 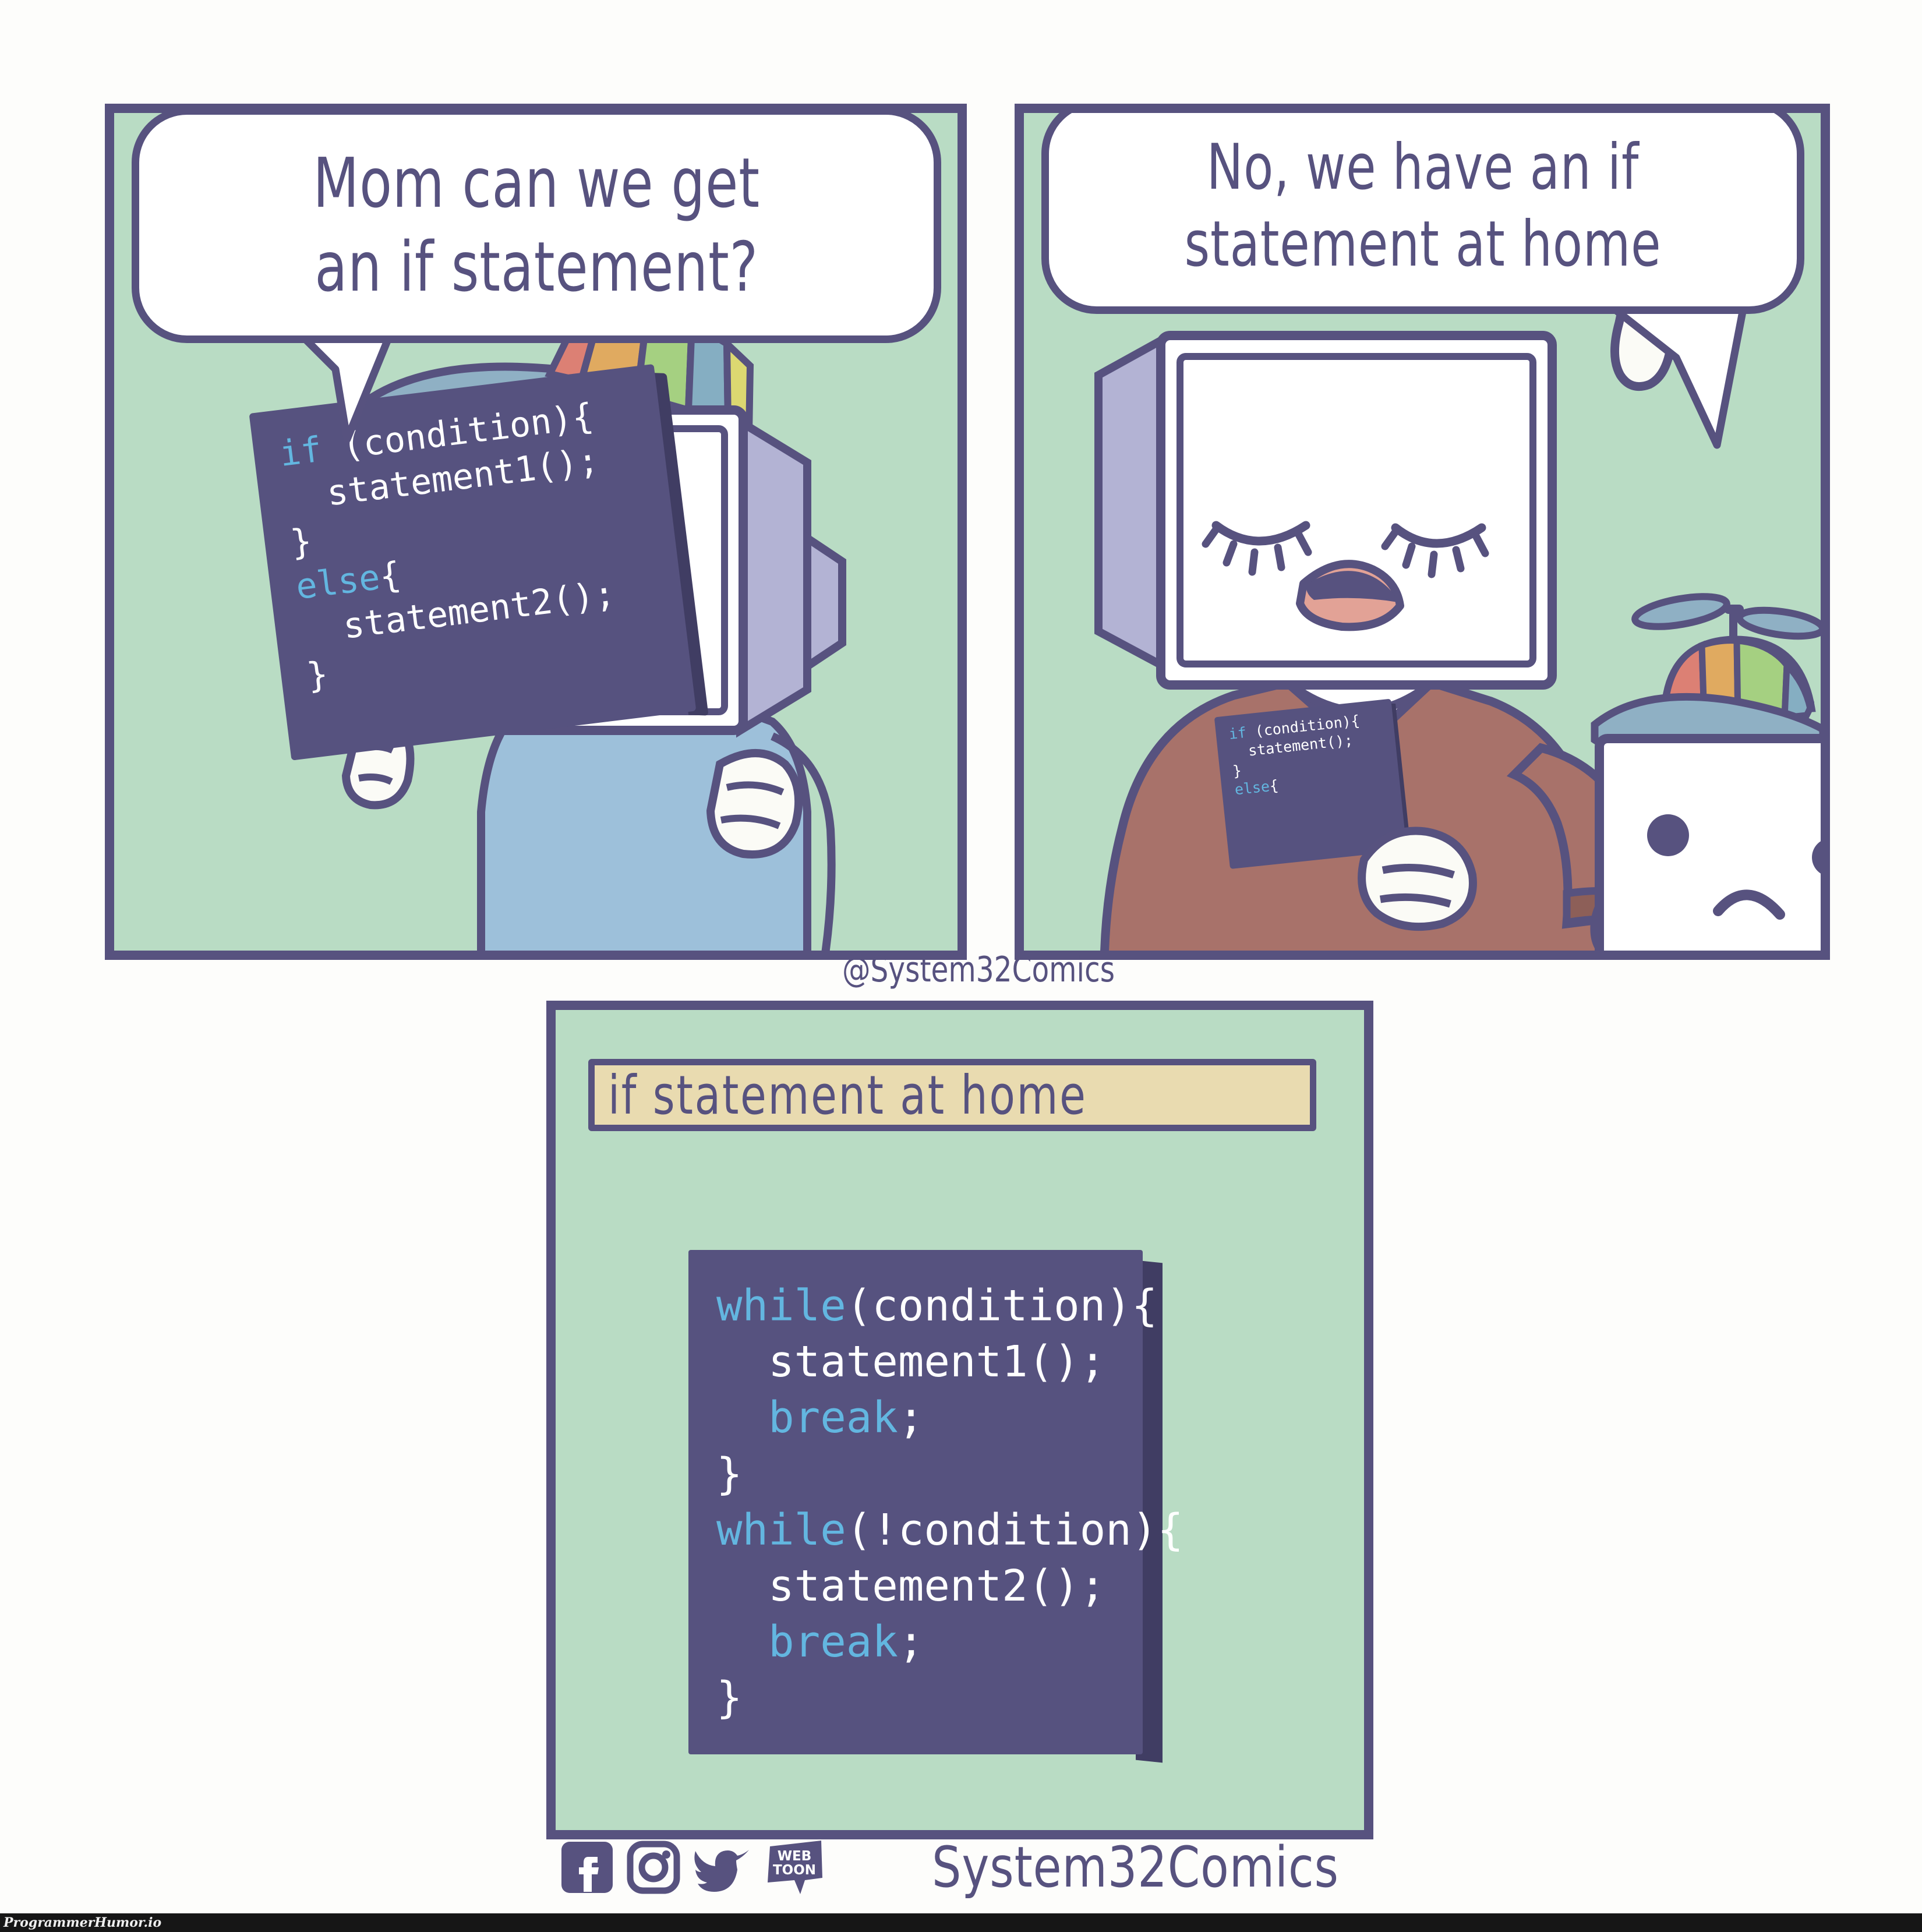 I want to click on speech-bubble-panel-1: Mom can we get an if statement?, so click(x=536, y=228).